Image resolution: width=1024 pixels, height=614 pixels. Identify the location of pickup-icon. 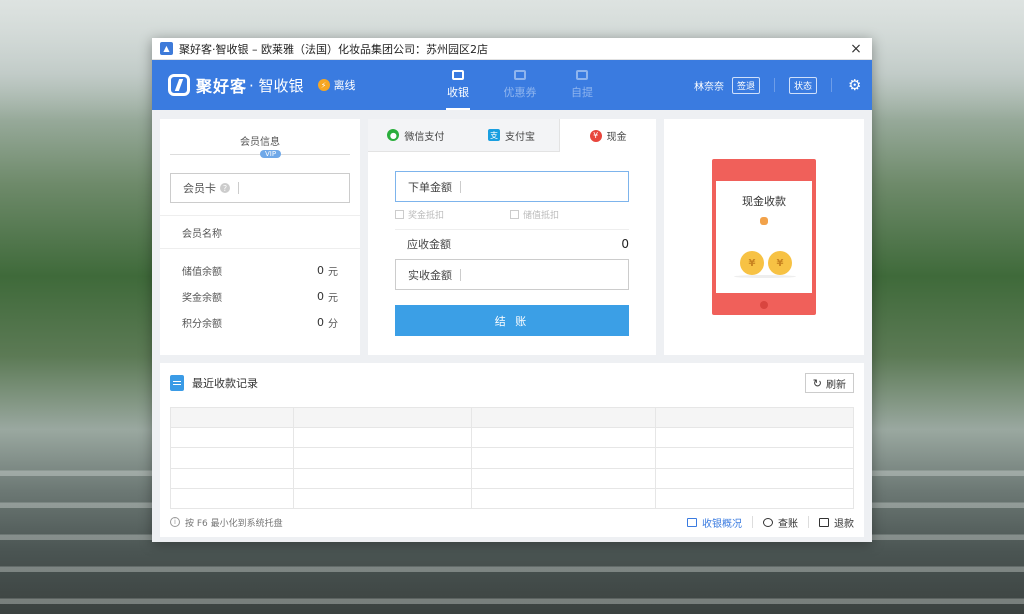
(582, 75).